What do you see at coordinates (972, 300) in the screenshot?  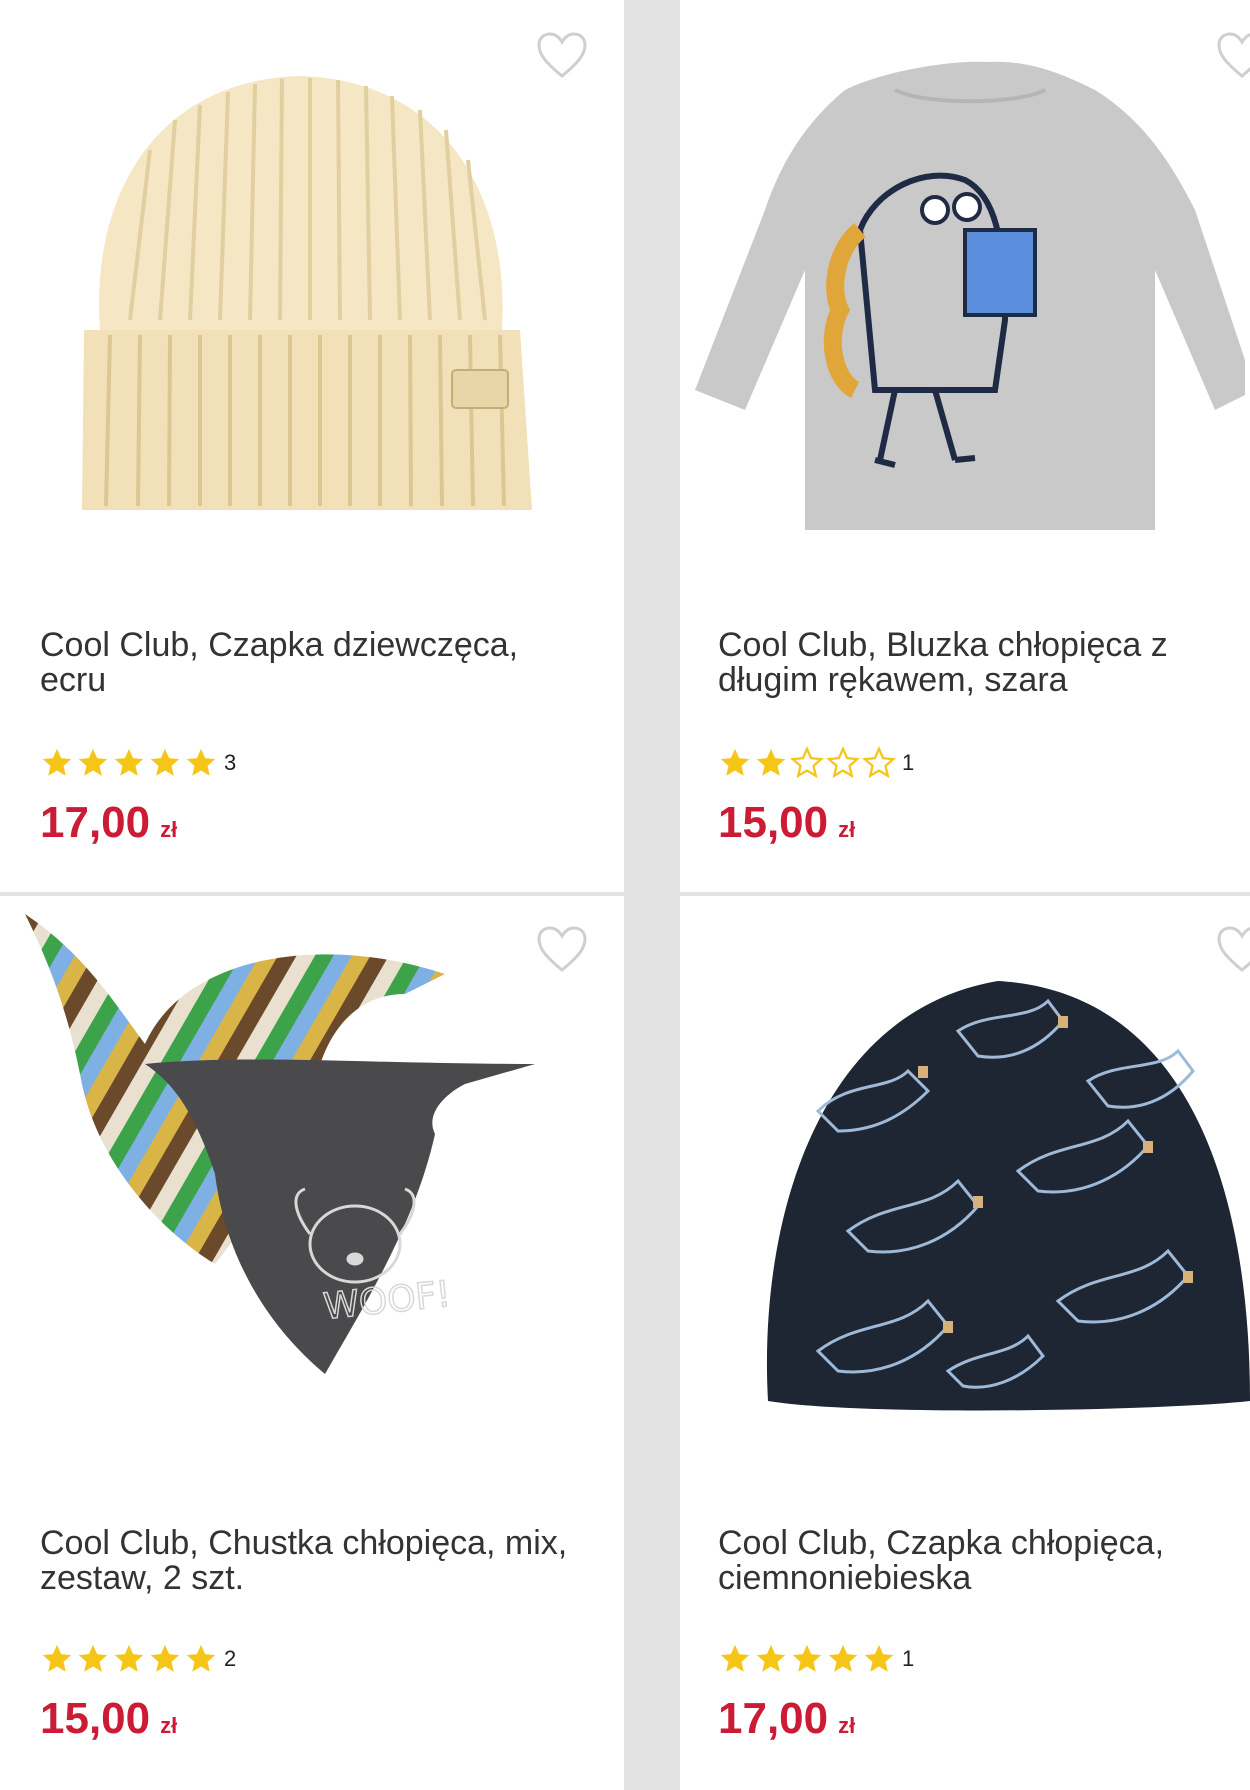 I see `grey-dino-shirt-image` at bounding box center [972, 300].